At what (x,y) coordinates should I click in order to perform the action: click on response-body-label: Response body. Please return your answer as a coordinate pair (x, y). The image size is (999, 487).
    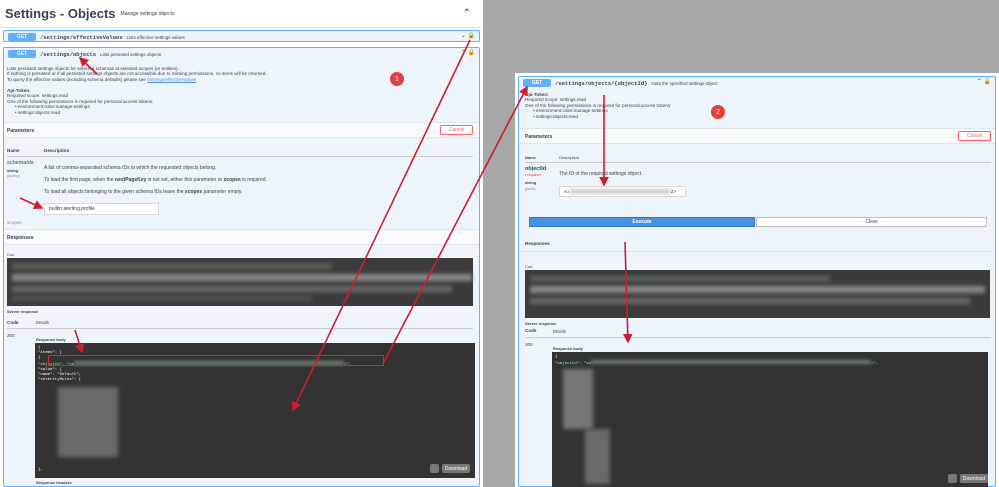
    Looking at the image, I should click on (568, 348).